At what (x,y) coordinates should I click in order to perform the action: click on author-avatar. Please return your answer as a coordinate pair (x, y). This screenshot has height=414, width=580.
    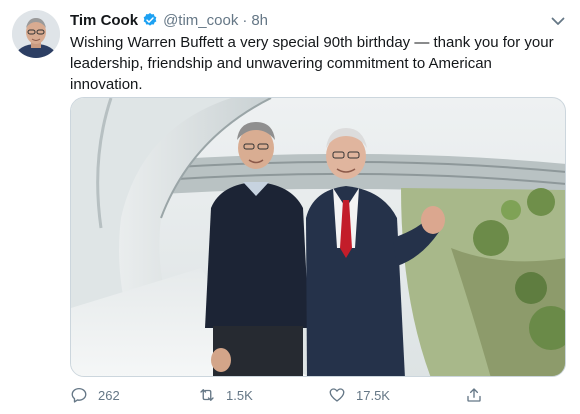
    Looking at the image, I should click on (36, 34).